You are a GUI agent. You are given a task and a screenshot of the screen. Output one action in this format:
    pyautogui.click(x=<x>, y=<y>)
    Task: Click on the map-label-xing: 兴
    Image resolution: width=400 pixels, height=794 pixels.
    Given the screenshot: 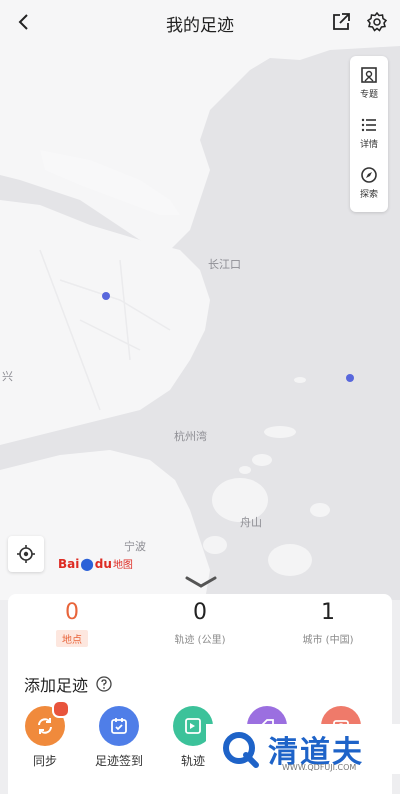 What is the action you would take?
    pyautogui.click(x=7, y=376)
    